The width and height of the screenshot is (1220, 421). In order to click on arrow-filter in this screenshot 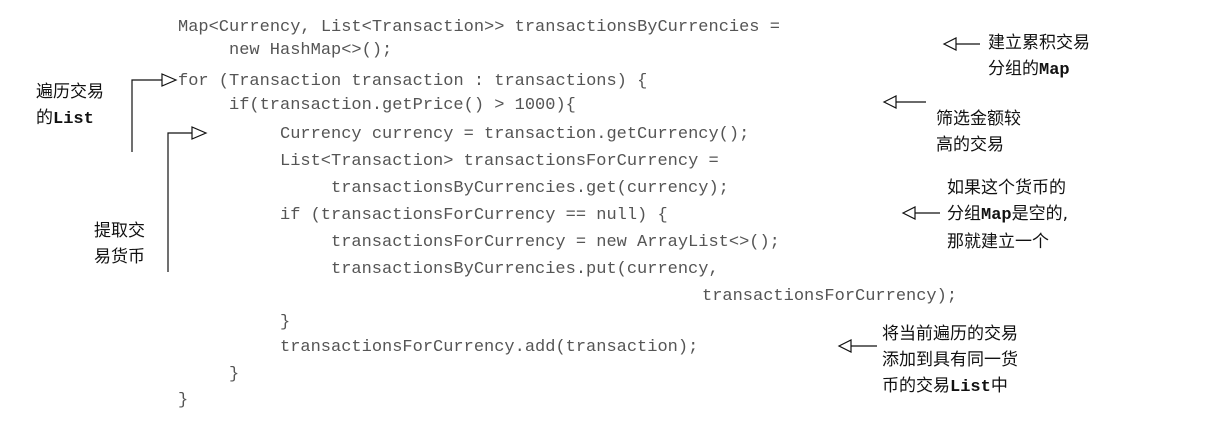, I will do `click(904, 102)`.